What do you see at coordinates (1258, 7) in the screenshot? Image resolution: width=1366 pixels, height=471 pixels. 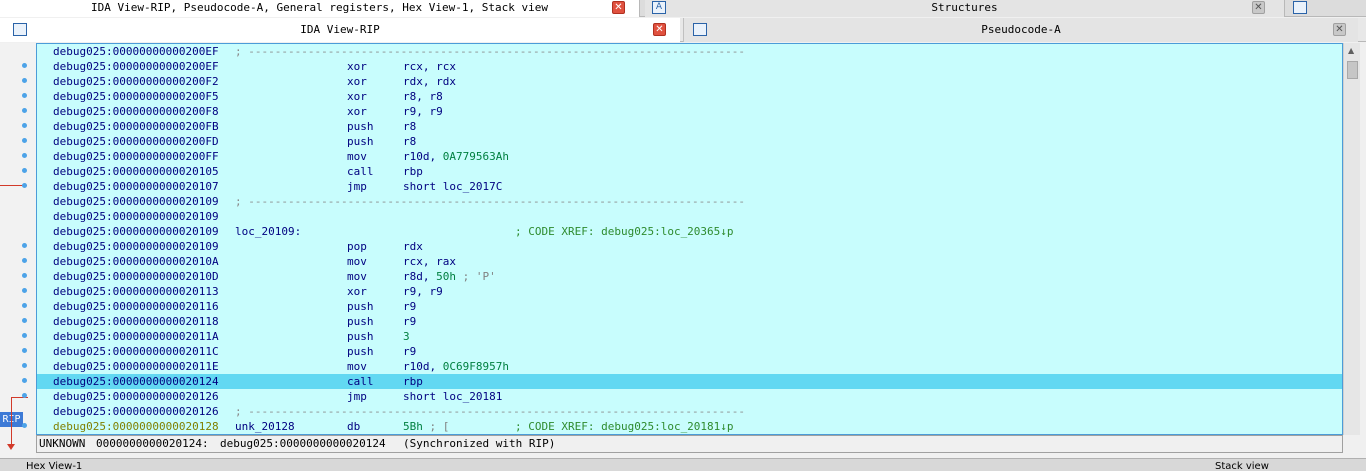 I see `close-structures-button: ✕` at bounding box center [1258, 7].